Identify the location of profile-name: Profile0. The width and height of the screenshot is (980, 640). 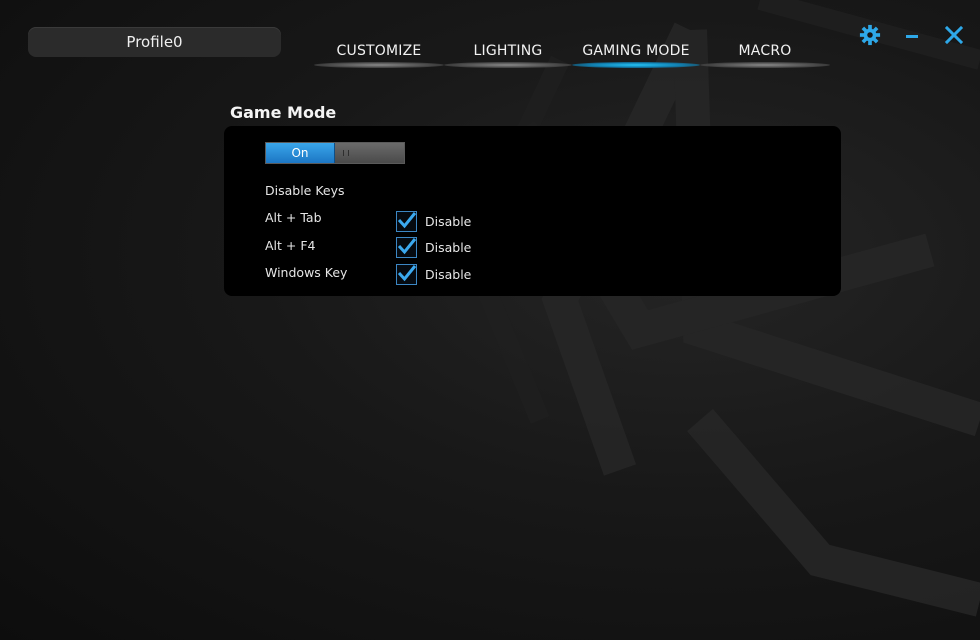
(154, 42).